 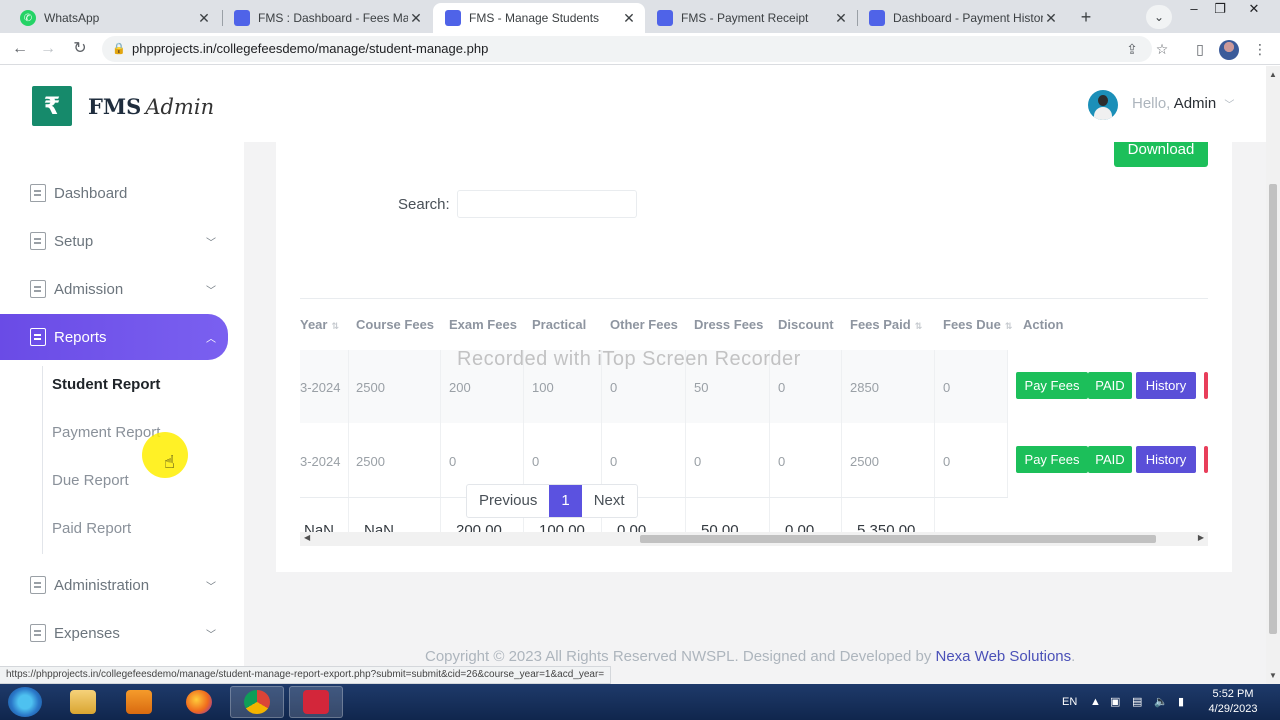 I want to click on taskbar-screen-recorder, so click(x=316, y=702).